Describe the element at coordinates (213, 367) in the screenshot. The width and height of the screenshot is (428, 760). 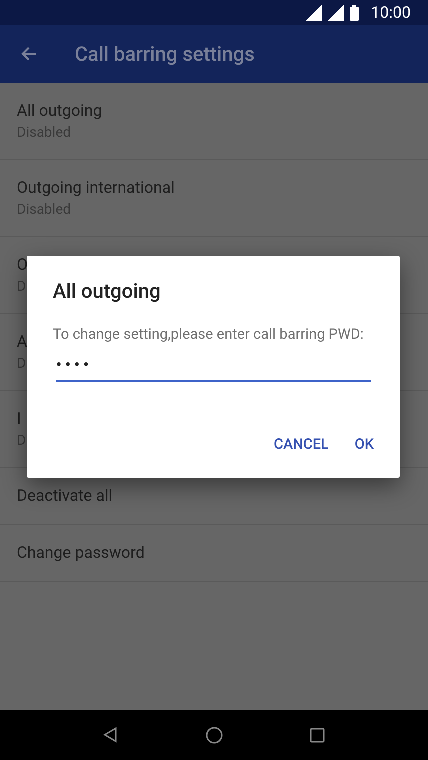
I see `password-field: ••••` at that location.